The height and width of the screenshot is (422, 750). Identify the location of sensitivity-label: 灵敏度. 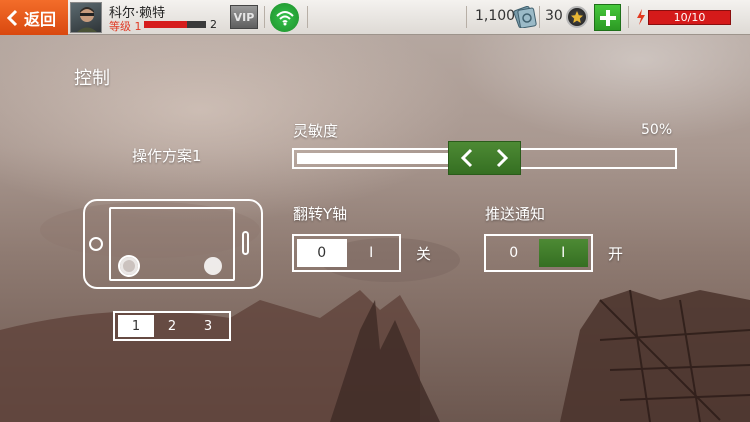
(316, 131).